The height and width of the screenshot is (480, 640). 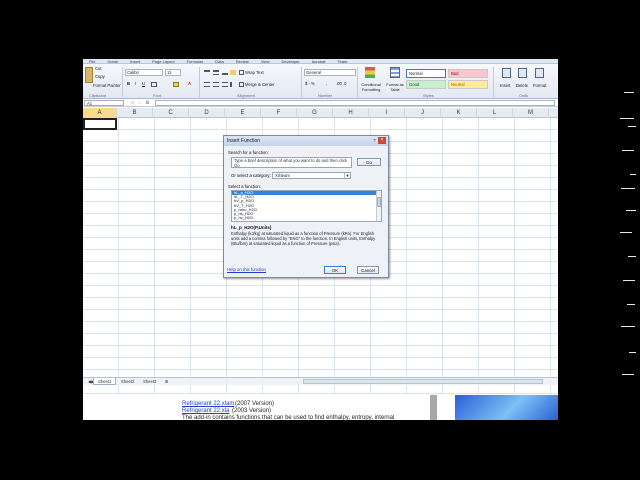 What do you see at coordinates (176, 84) in the screenshot?
I see `fill-color-icon` at bounding box center [176, 84].